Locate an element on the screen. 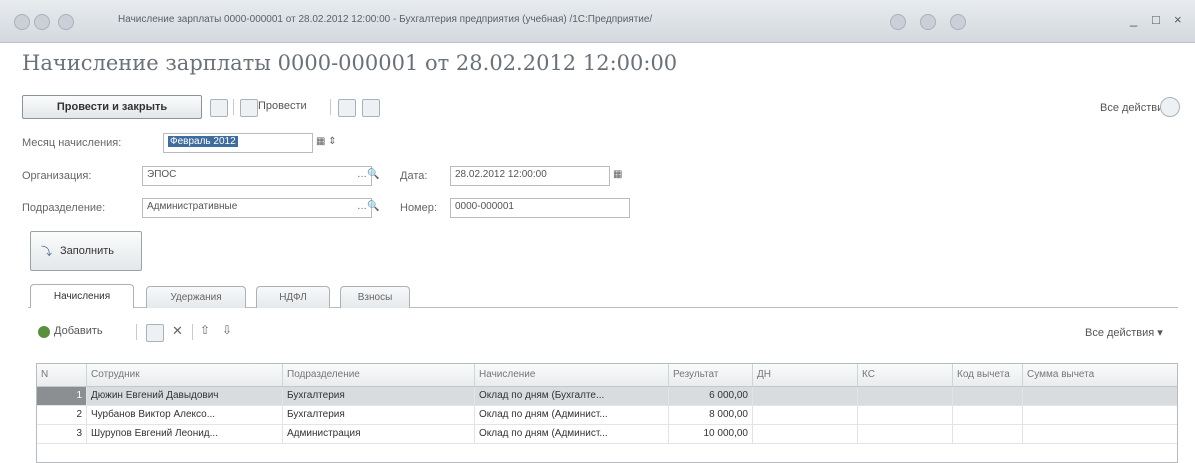 Image resolution: width=1195 pixels, height=463 pixels. month-field: Февраль 2012 is located at coordinates (238, 143).